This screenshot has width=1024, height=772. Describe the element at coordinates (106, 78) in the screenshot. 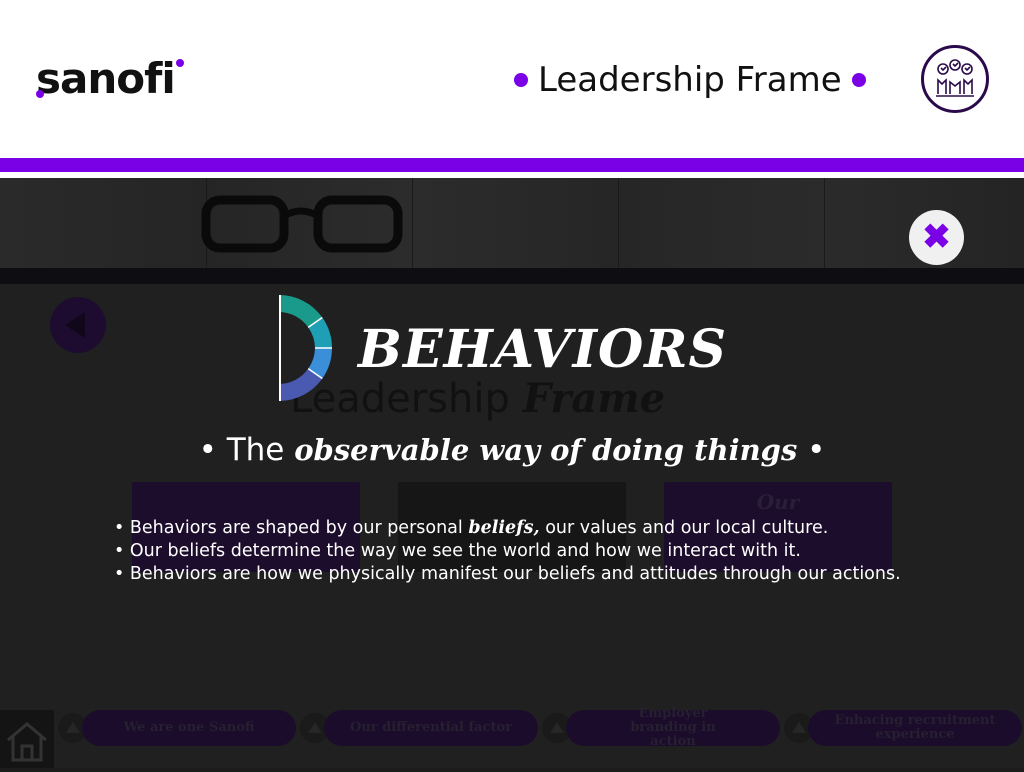

I see `sanofi-logo: sanofi` at that location.